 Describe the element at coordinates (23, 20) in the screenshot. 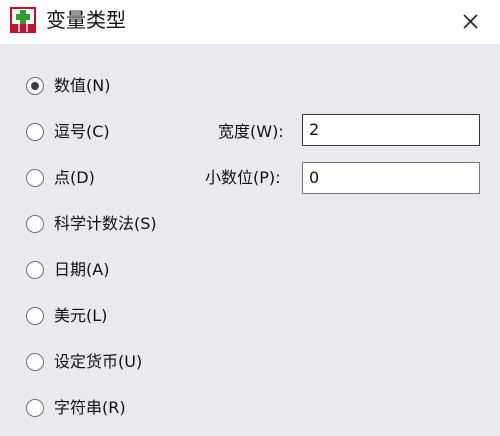

I see `spss-variable-type-icon` at that location.